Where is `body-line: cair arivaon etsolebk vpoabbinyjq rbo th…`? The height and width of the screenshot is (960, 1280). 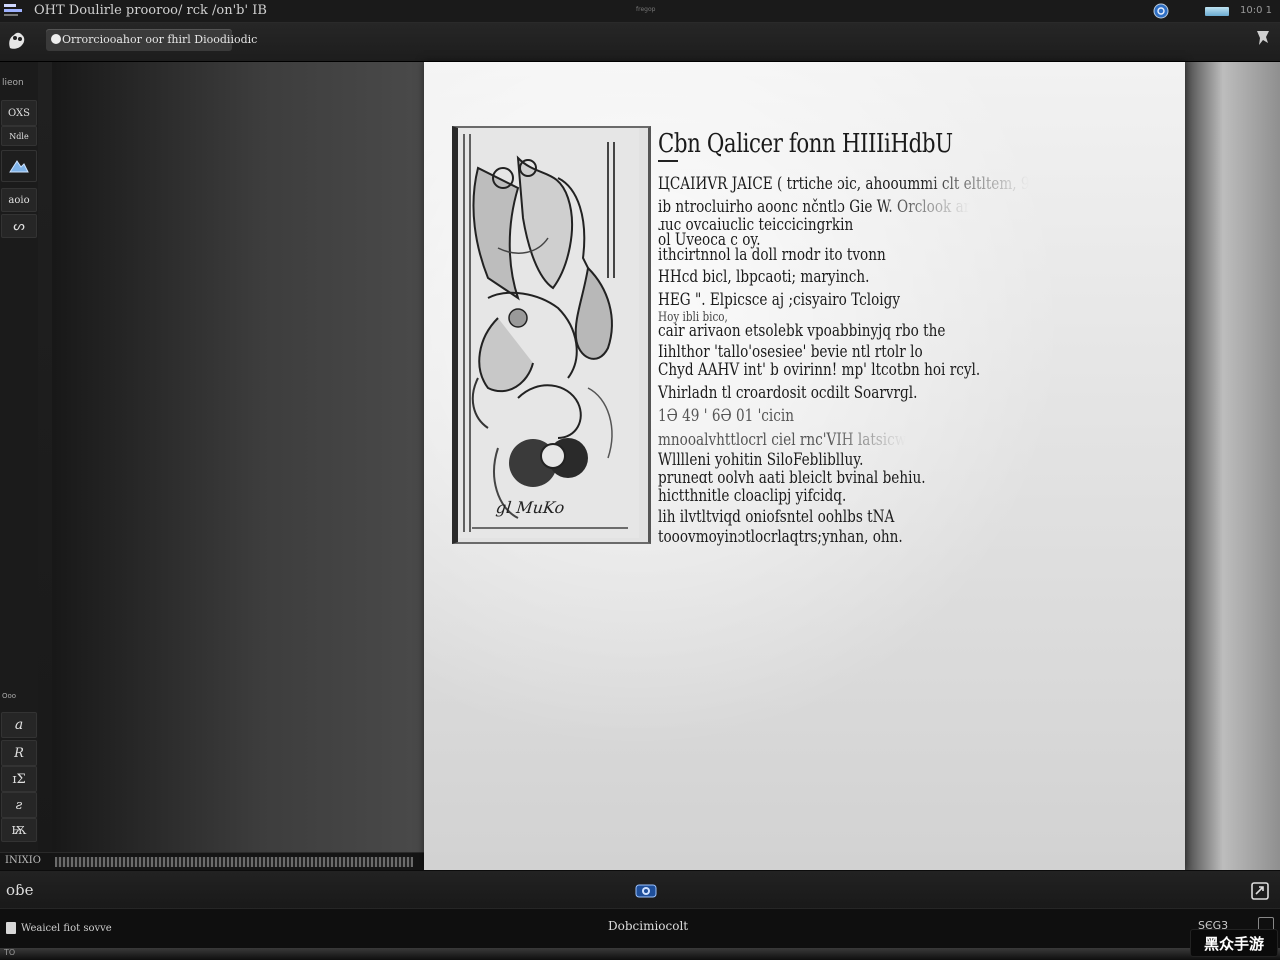 body-line: cair arivaon etsolebk vpoabbinyjq rbo th… is located at coordinates (802, 331).